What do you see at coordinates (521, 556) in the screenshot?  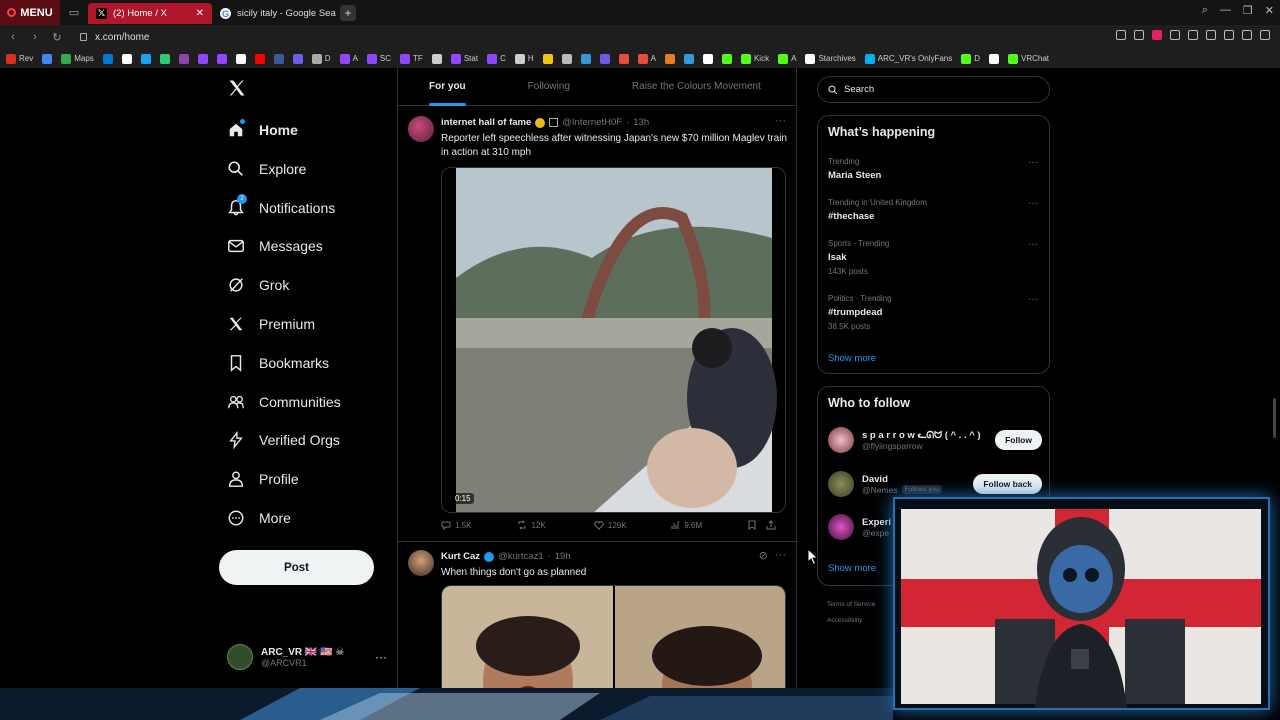 I see `tweet-handle: @kurtcaz1` at bounding box center [521, 556].